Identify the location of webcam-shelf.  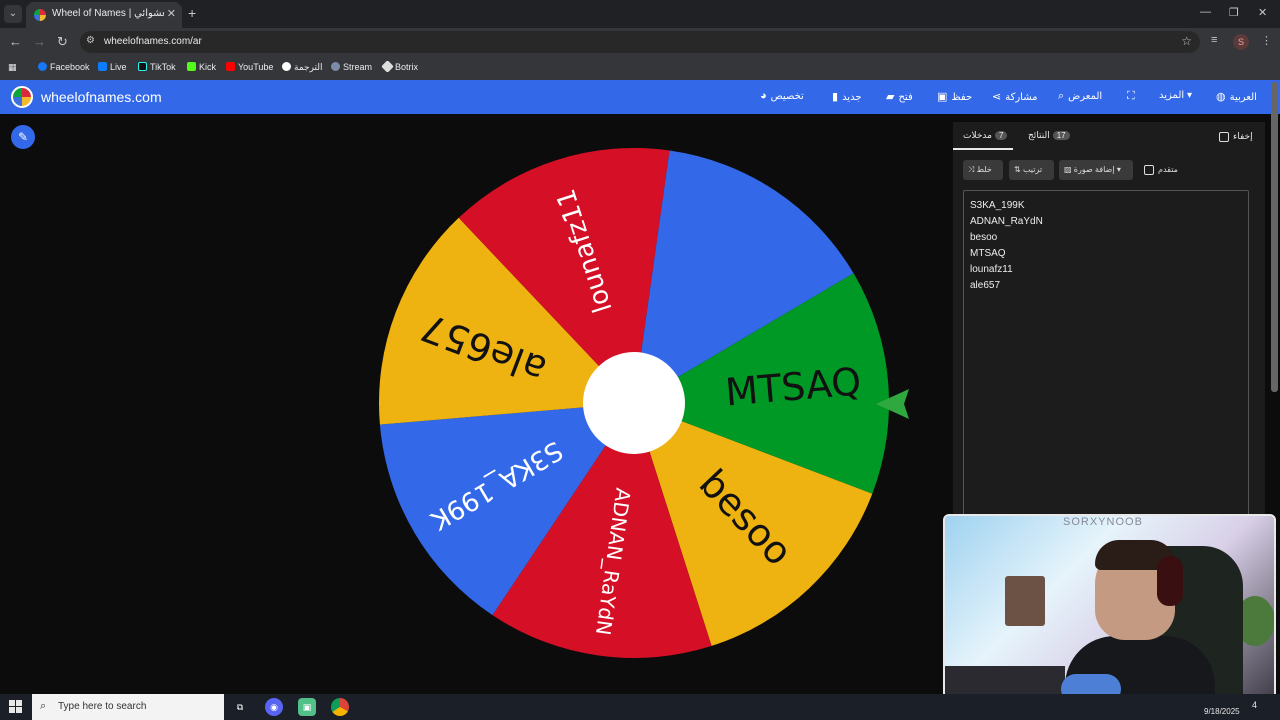
(1025, 601).